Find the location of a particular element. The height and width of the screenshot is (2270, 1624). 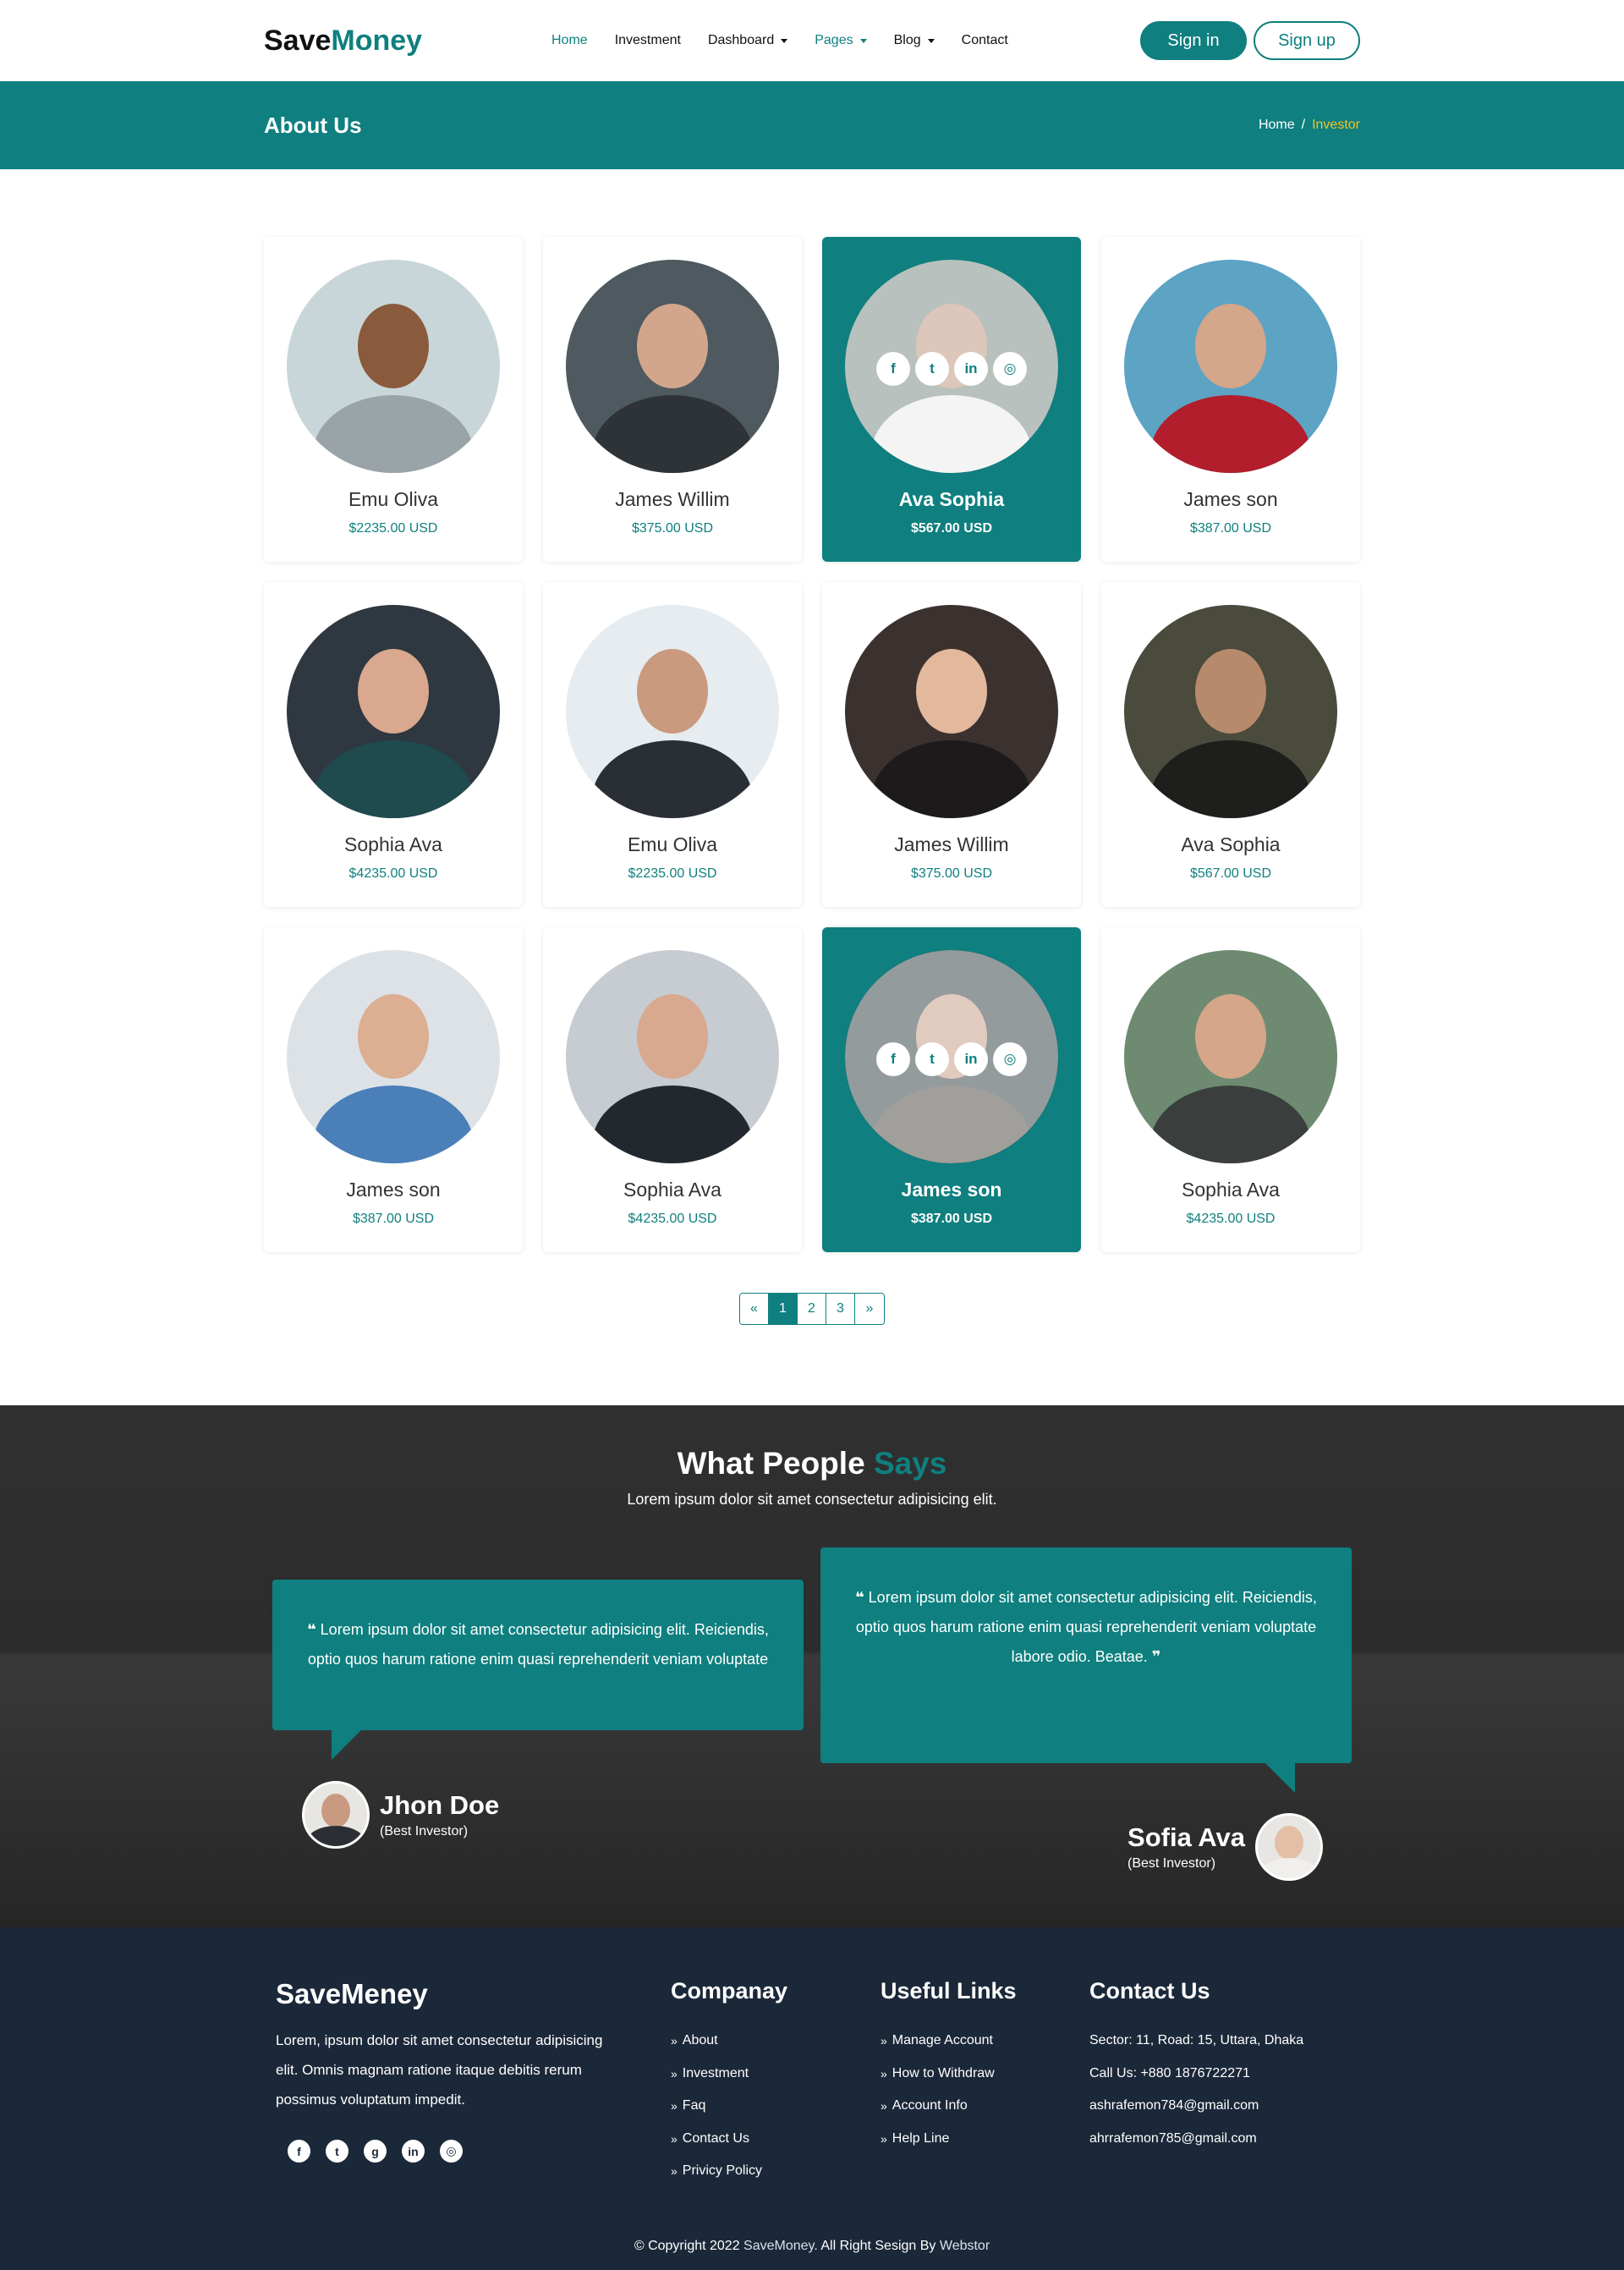

footer-link: » Manage Account is located at coordinates (949, 2042).